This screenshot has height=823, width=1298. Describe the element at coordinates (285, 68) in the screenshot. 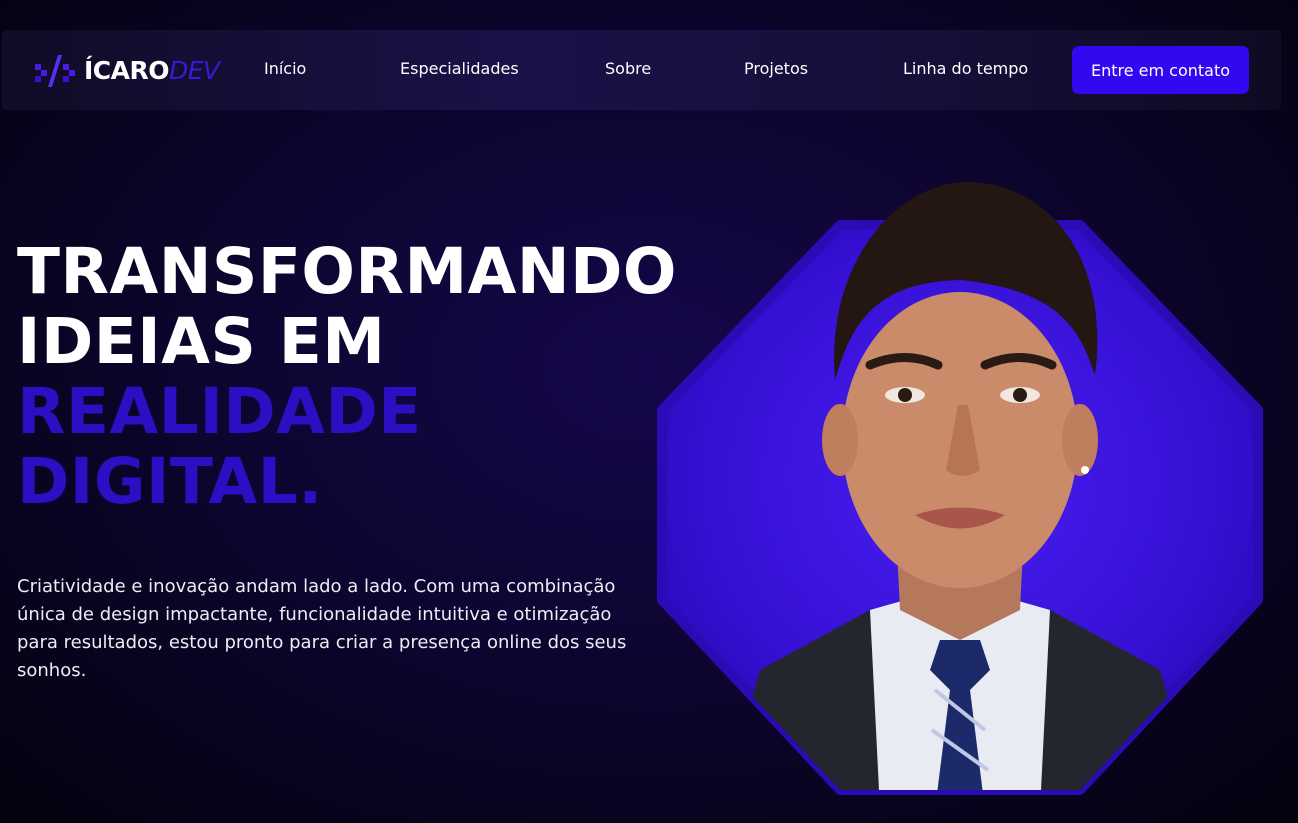

I see `nav-link-inicio: Início` at that location.